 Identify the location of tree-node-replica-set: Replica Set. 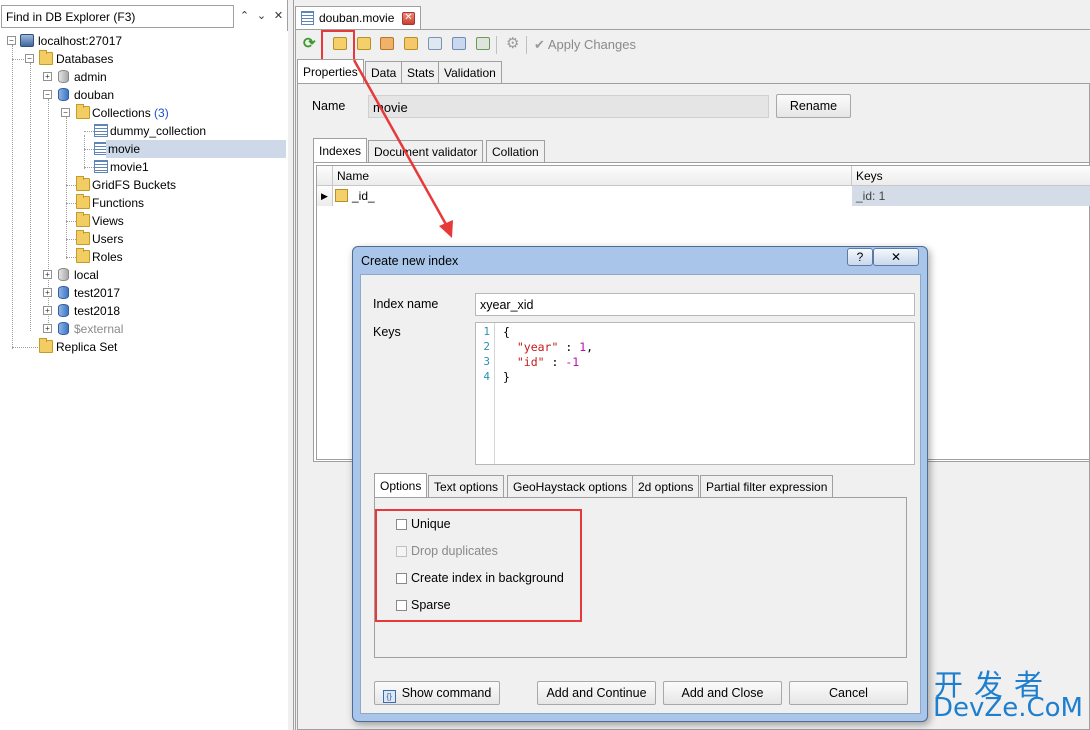
(144, 347).